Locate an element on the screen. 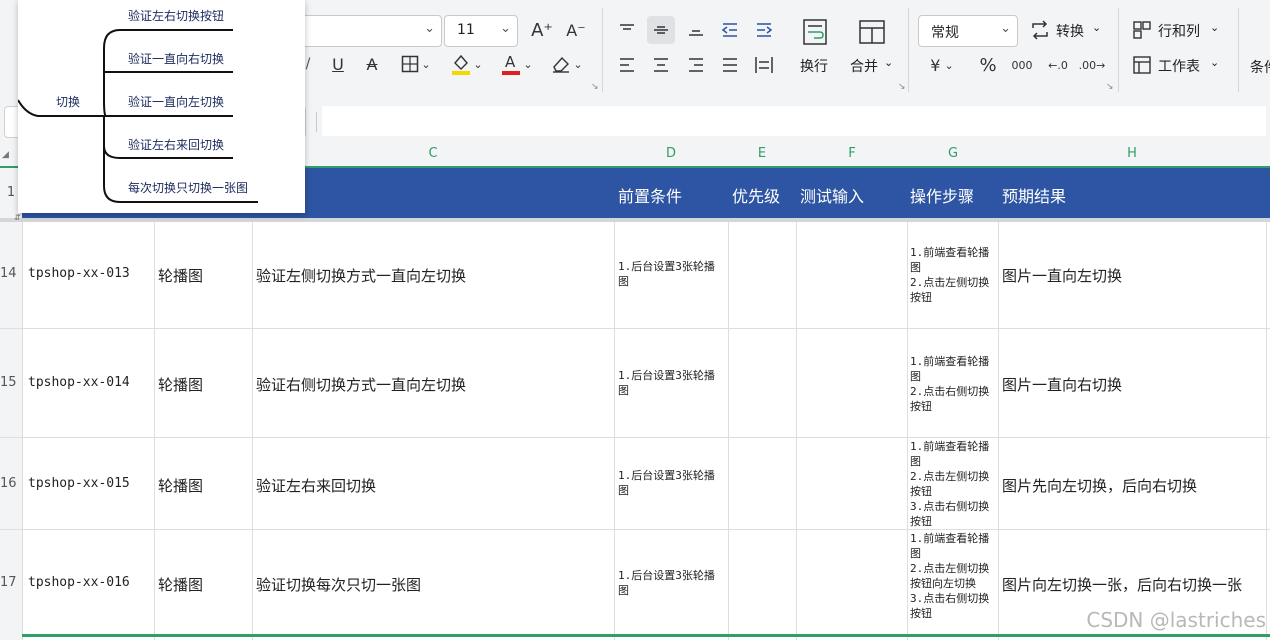  distributed-align-button is located at coordinates (764, 65).